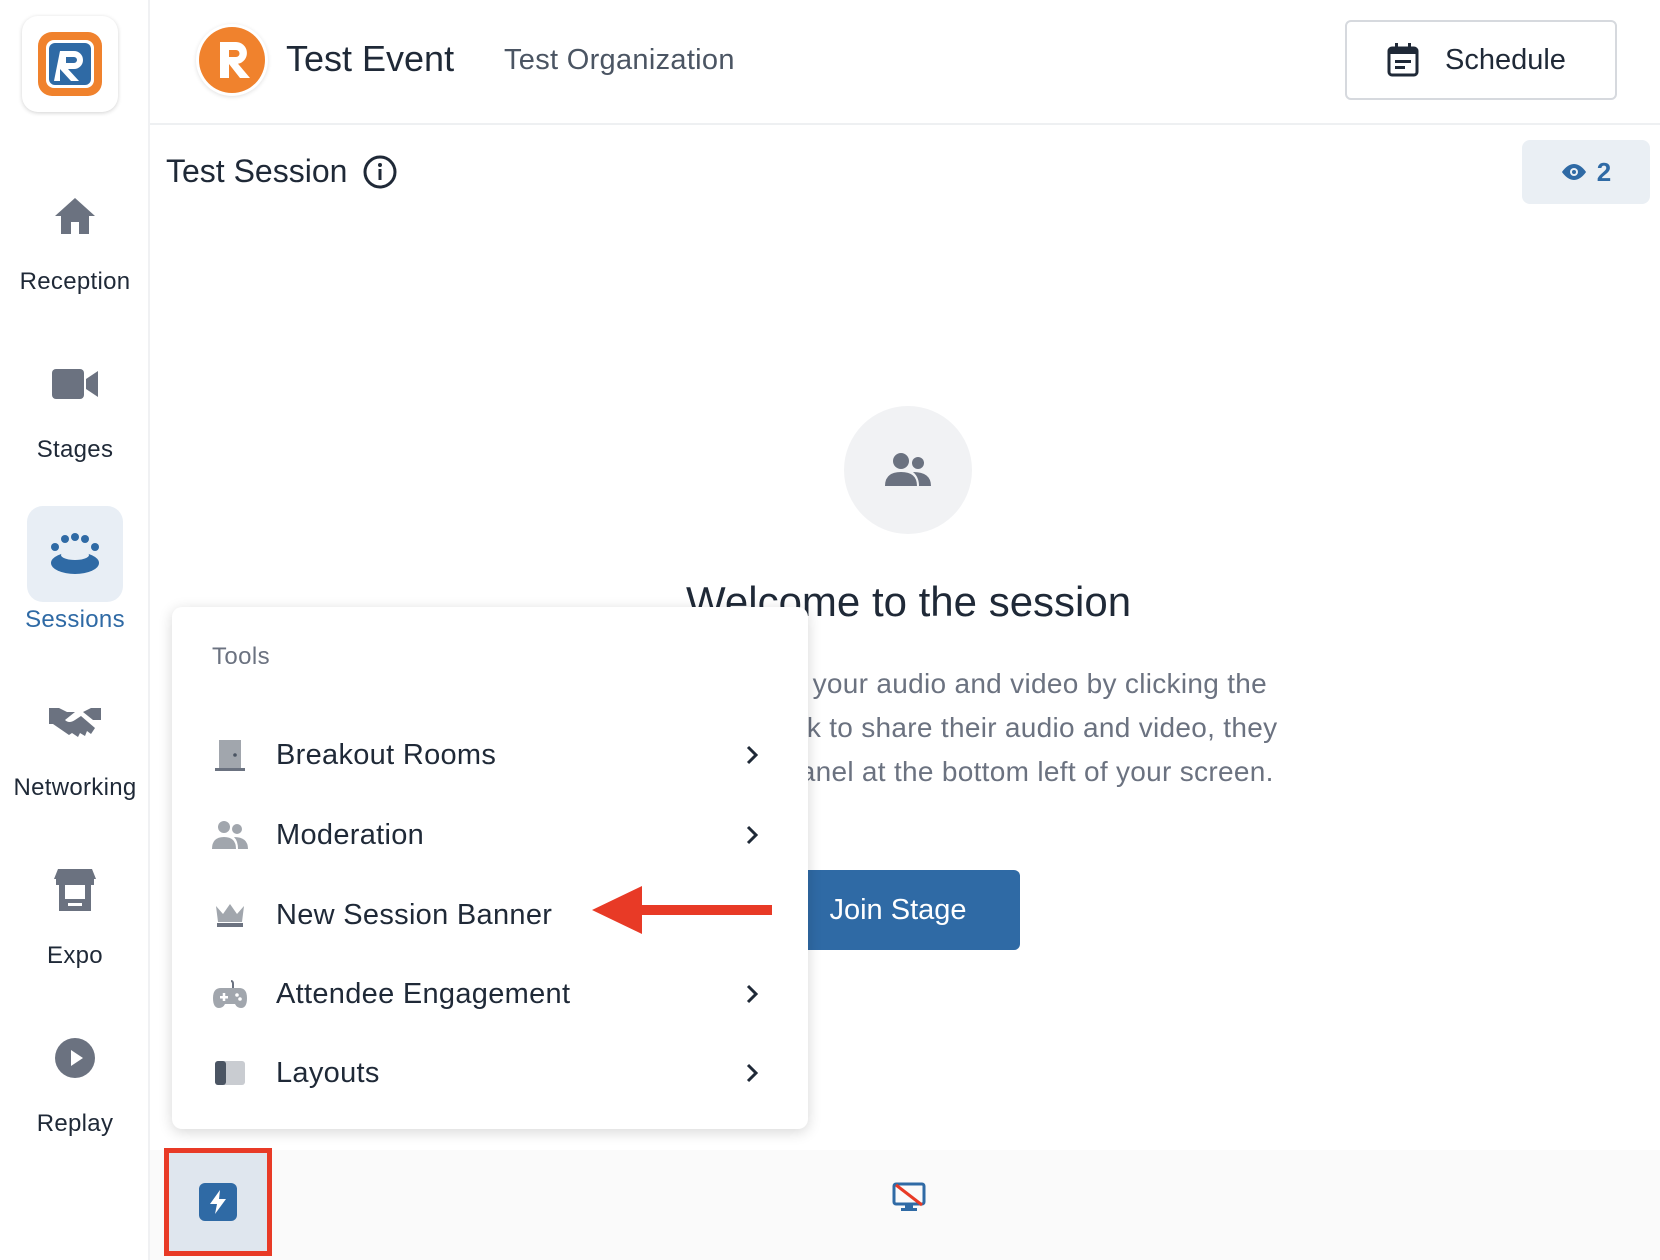  What do you see at coordinates (75, 1123) in the screenshot?
I see `sidebar-item-label: Replay` at bounding box center [75, 1123].